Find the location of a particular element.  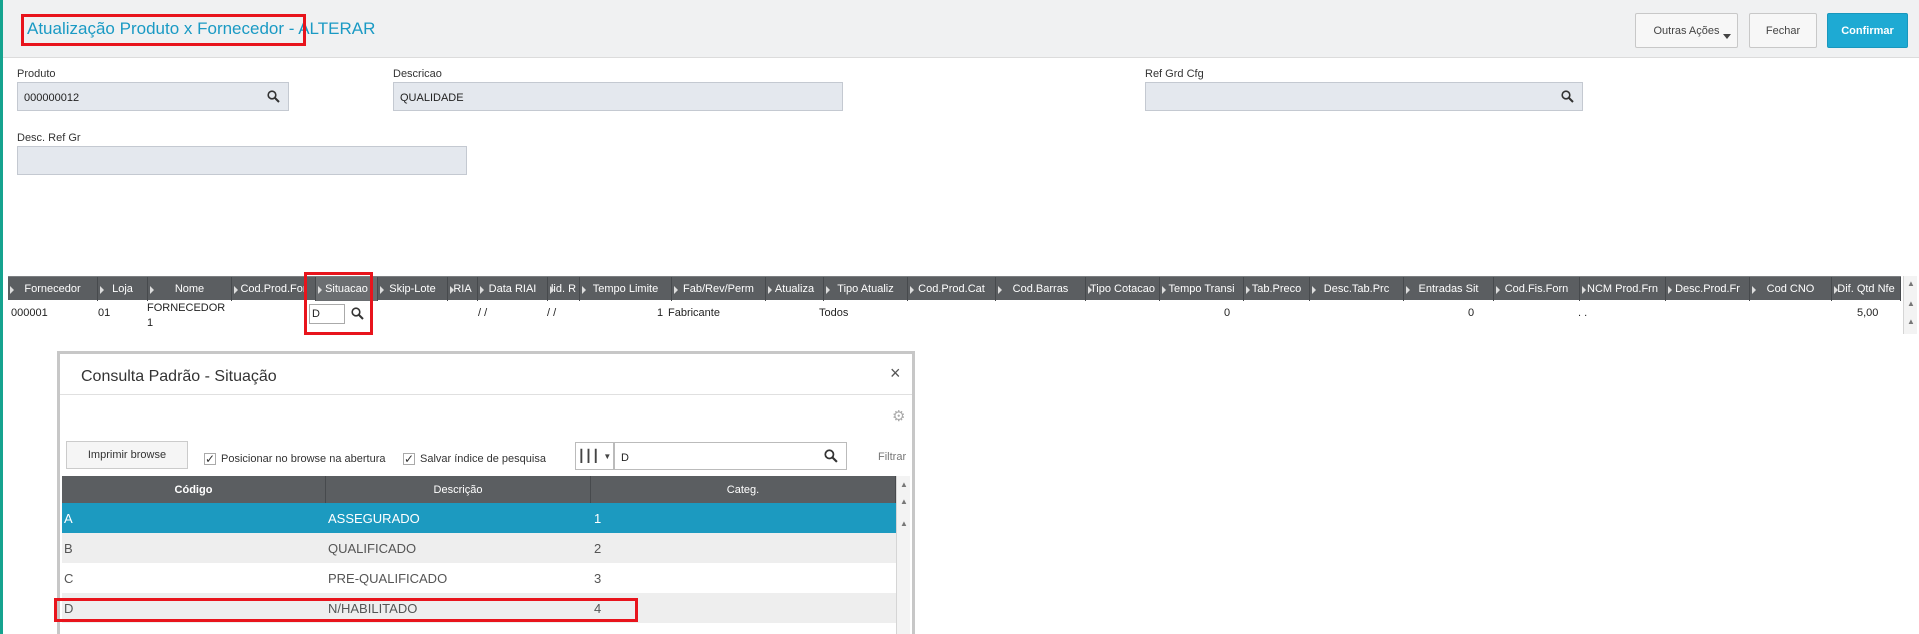

produto-value: 000000012 is located at coordinates (52, 98).